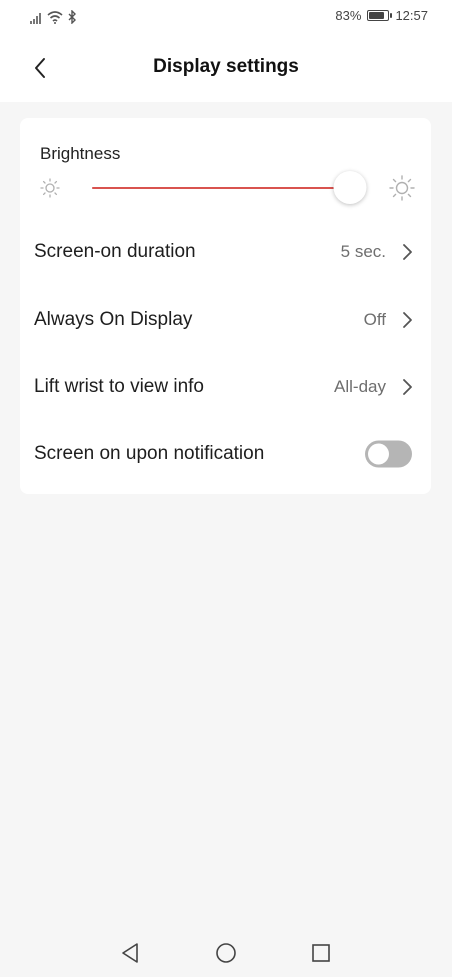 The width and height of the screenshot is (452, 977). I want to click on battery-percent: 83%, so click(348, 15).